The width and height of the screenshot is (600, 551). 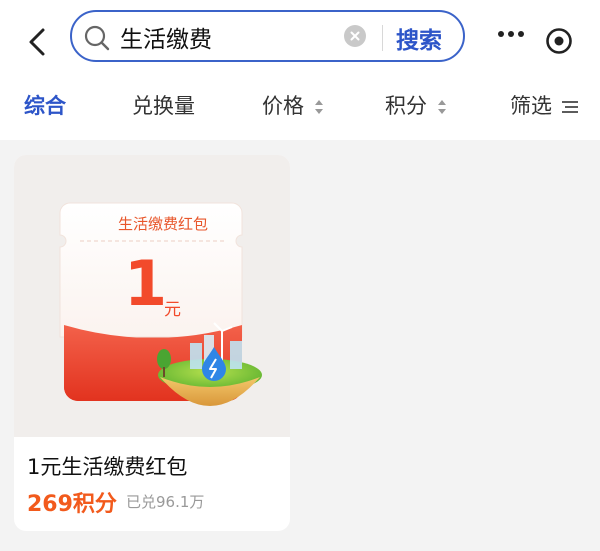 I want to click on tab-exchange-volume: 兑换量, so click(x=163, y=105).